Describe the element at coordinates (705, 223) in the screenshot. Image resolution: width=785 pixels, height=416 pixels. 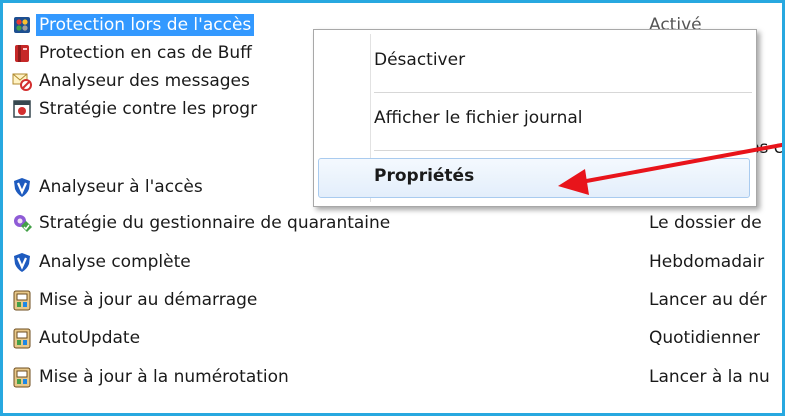
I see `list-item-value: Le dossier de` at that location.